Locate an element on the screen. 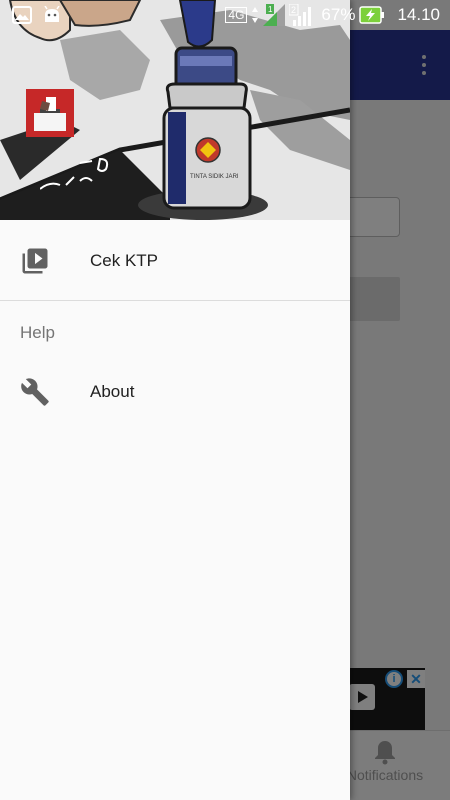  drawer-item-about: About is located at coordinates (175, 392).